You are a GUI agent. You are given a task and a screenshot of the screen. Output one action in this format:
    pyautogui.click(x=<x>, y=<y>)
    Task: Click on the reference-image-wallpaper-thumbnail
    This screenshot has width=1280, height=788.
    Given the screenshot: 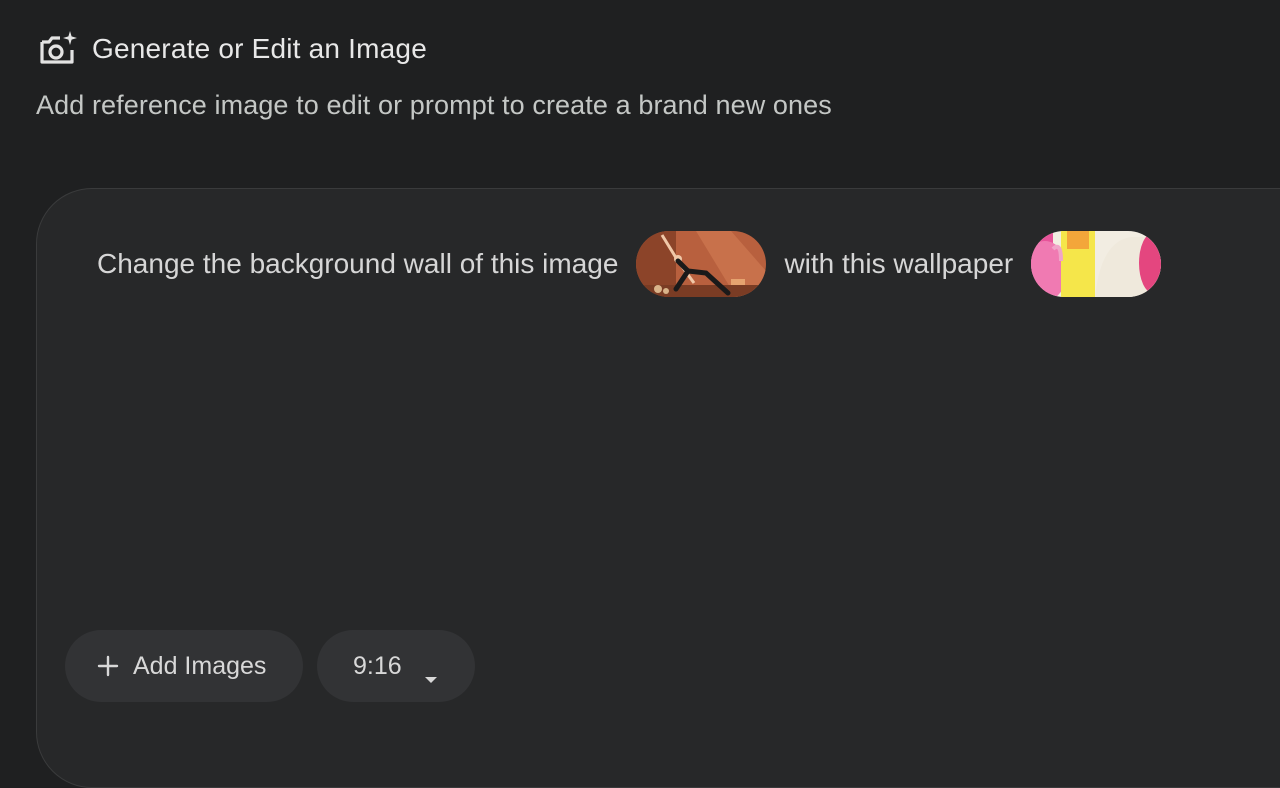 What is the action you would take?
    pyautogui.click(x=1096, y=264)
    